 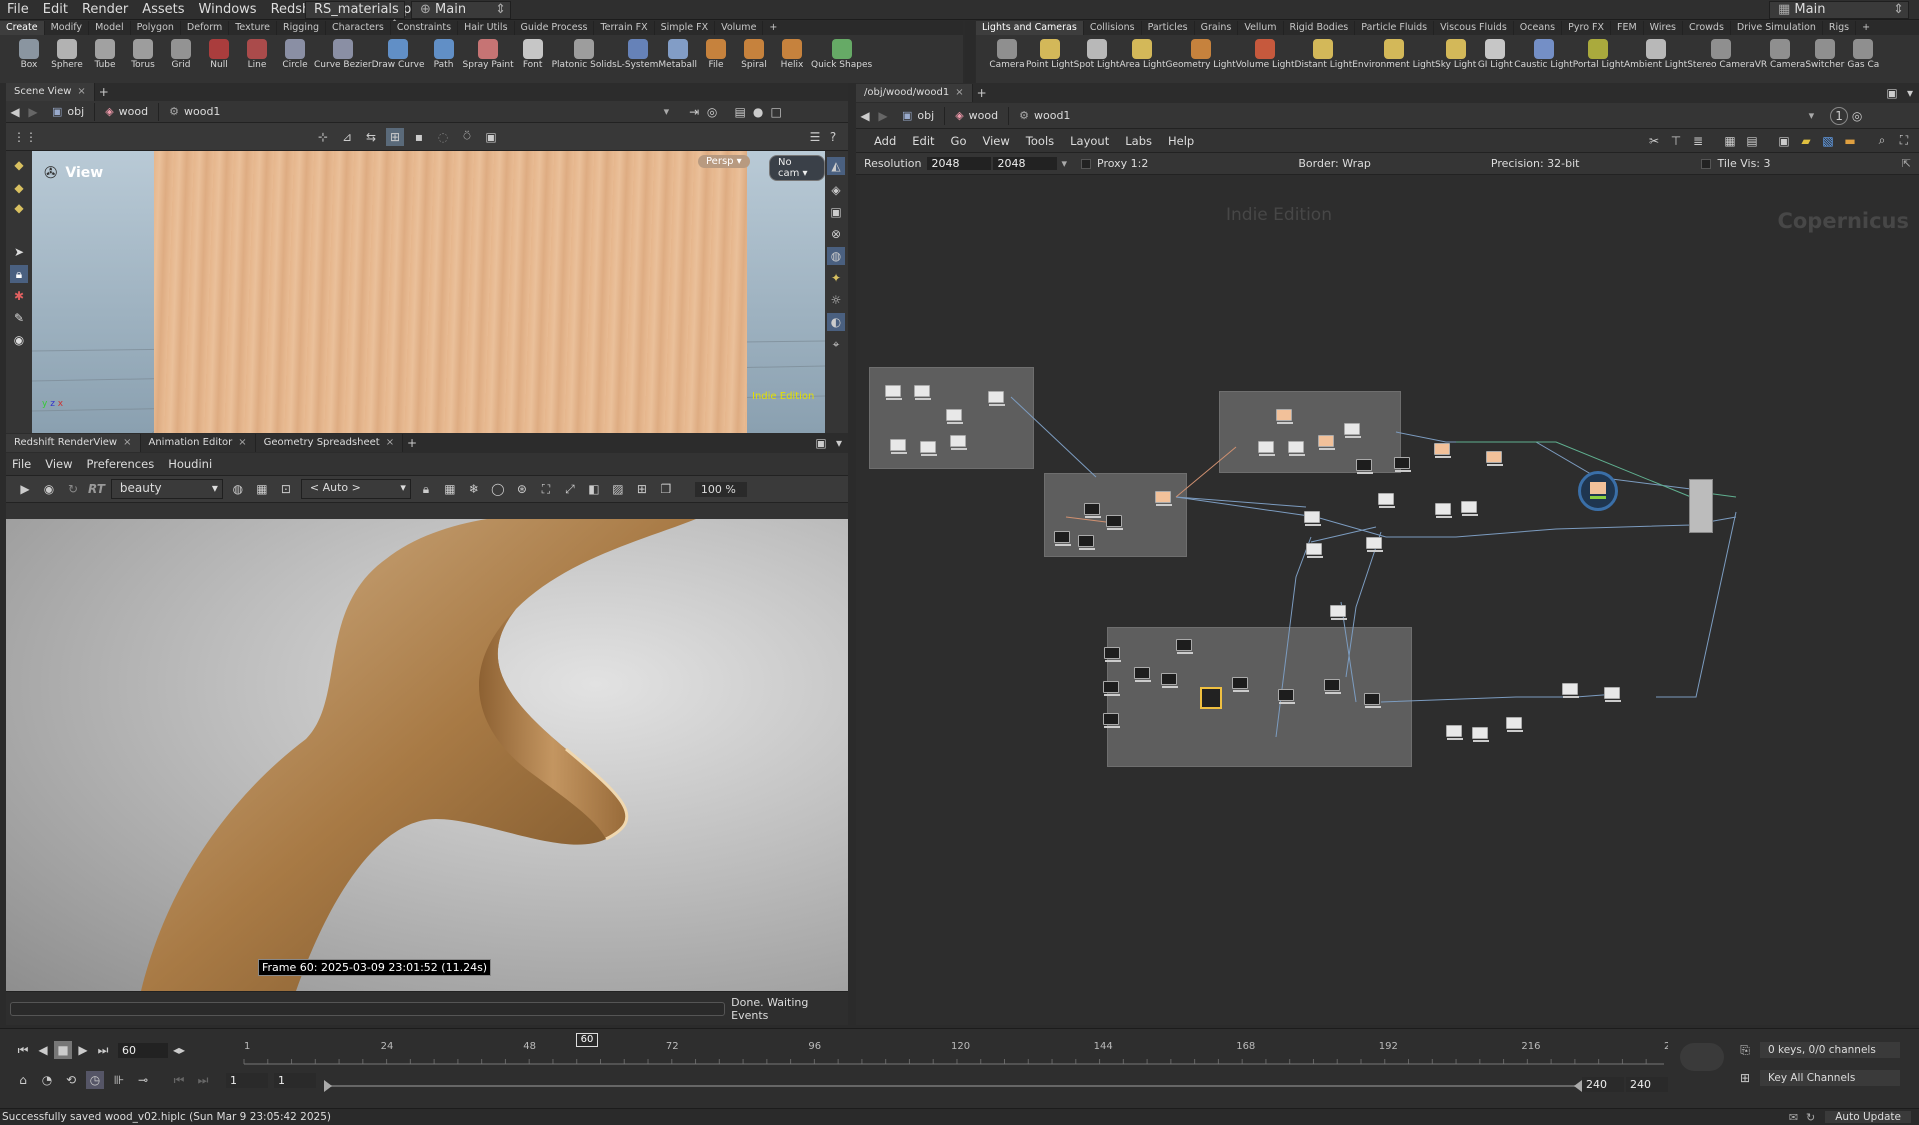 I want to click on start-frame-field: 1, so click(x=247, y=1080).